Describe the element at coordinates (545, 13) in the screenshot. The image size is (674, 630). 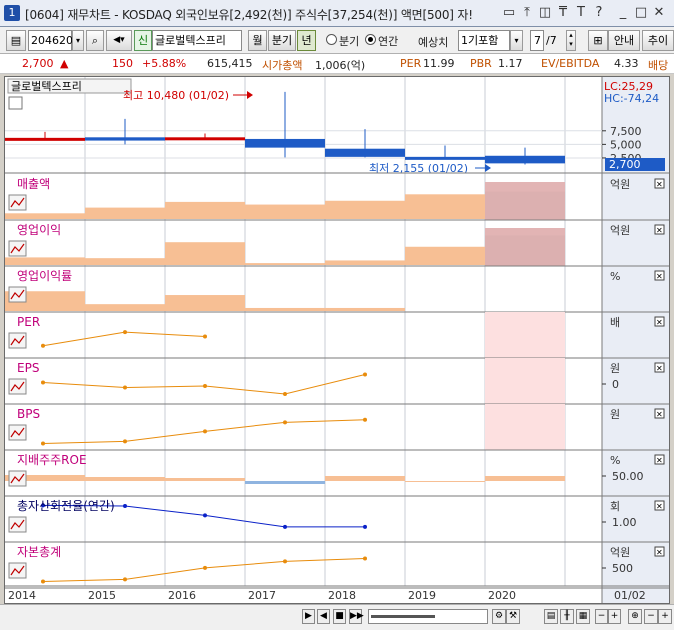
I see `layout-icon: ◫` at that location.